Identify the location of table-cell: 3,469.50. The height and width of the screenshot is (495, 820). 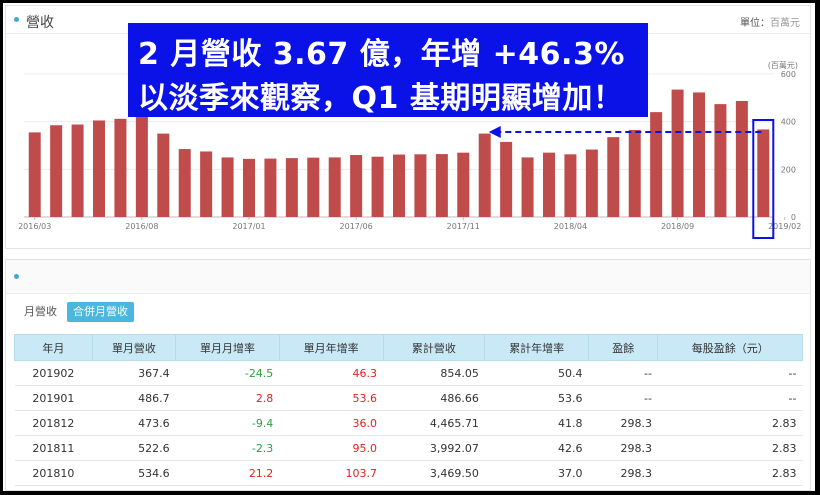
(434, 473).